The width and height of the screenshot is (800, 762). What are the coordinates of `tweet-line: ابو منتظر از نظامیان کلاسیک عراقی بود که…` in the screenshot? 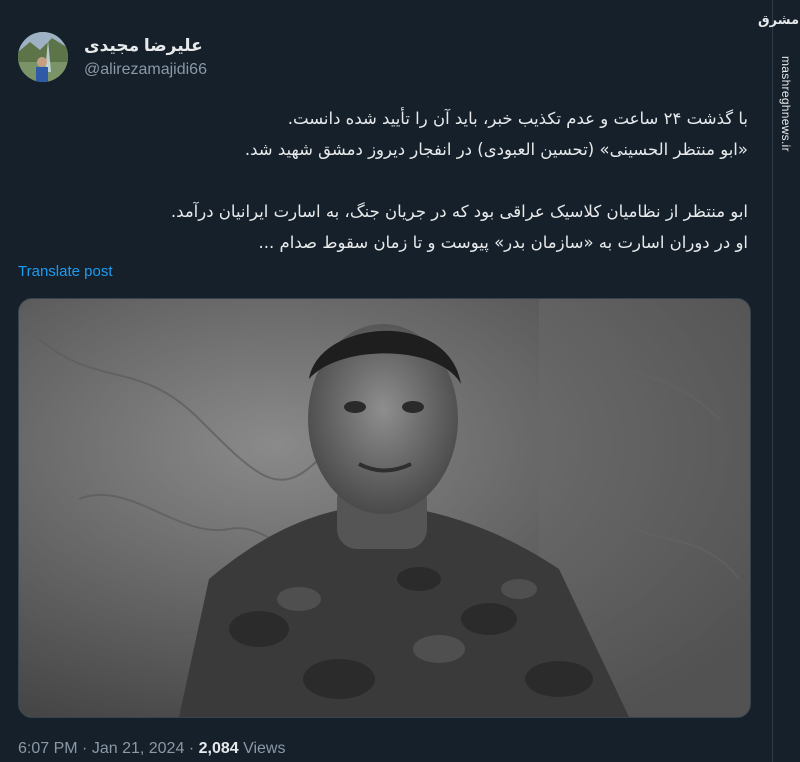 It's located at (459, 211).